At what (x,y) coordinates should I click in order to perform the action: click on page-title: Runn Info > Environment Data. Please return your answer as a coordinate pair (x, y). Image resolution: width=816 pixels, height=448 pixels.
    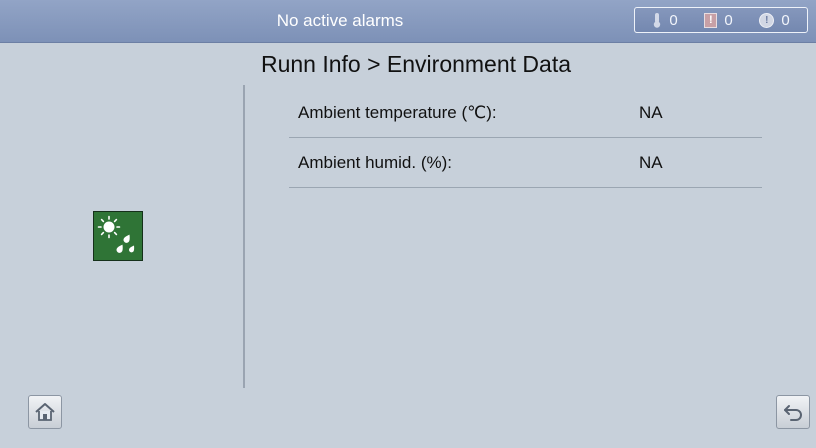
    Looking at the image, I should click on (416, 64).